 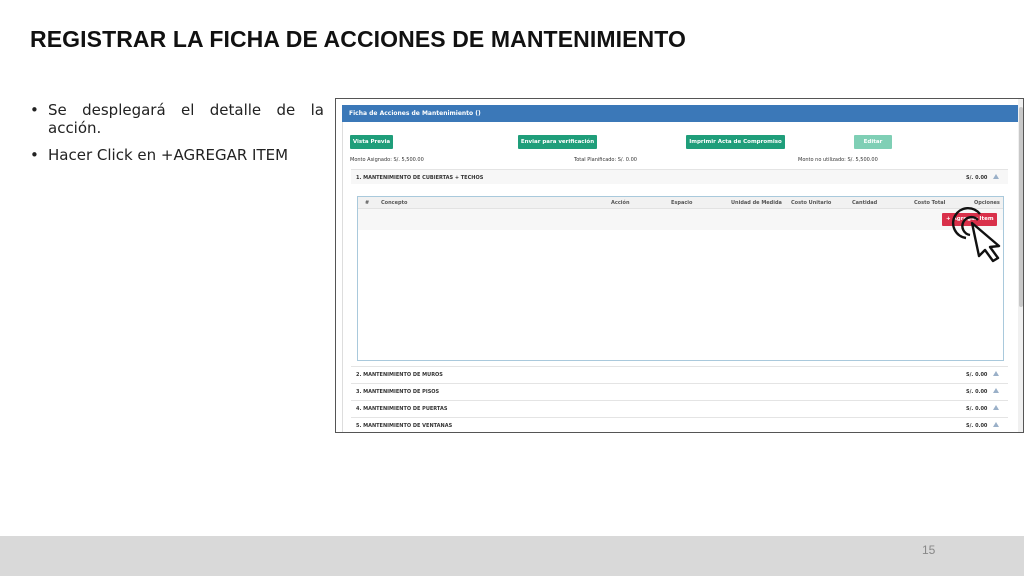 What do you see at coordinates (679, 373) in the screenshot?
I see `section-muros: 2. MANTENIMIENTO DE MUROS S/. 0.00` at bounding box center [679, 373].